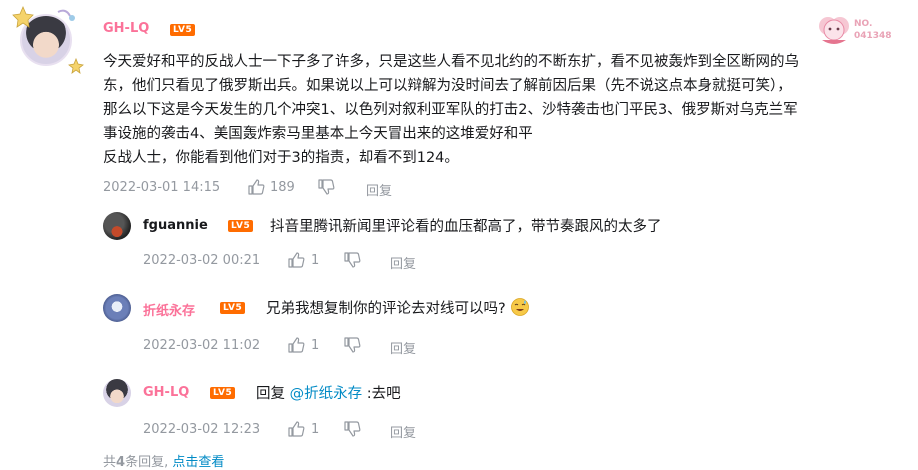 The height and width of the screenshot is (470, 918). I want to click on reply-text: 回复 @折纸永存 :去吧, so click(328, 392).